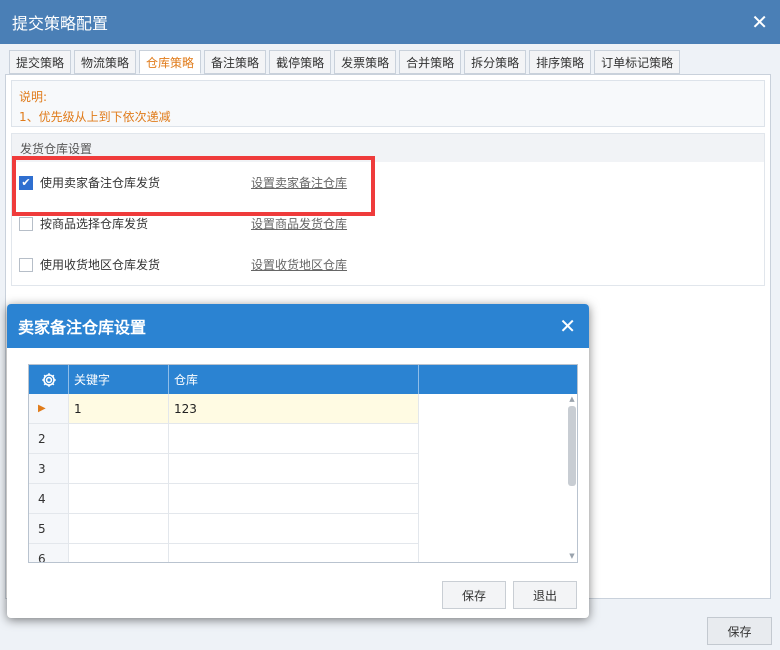 The height and width of the screenshot is (650, 780). What do you see at coordinates (495, 62) in the screenshot?
I see `tab-split-strategy: 拆分策略` at bounding box center [495, 62].